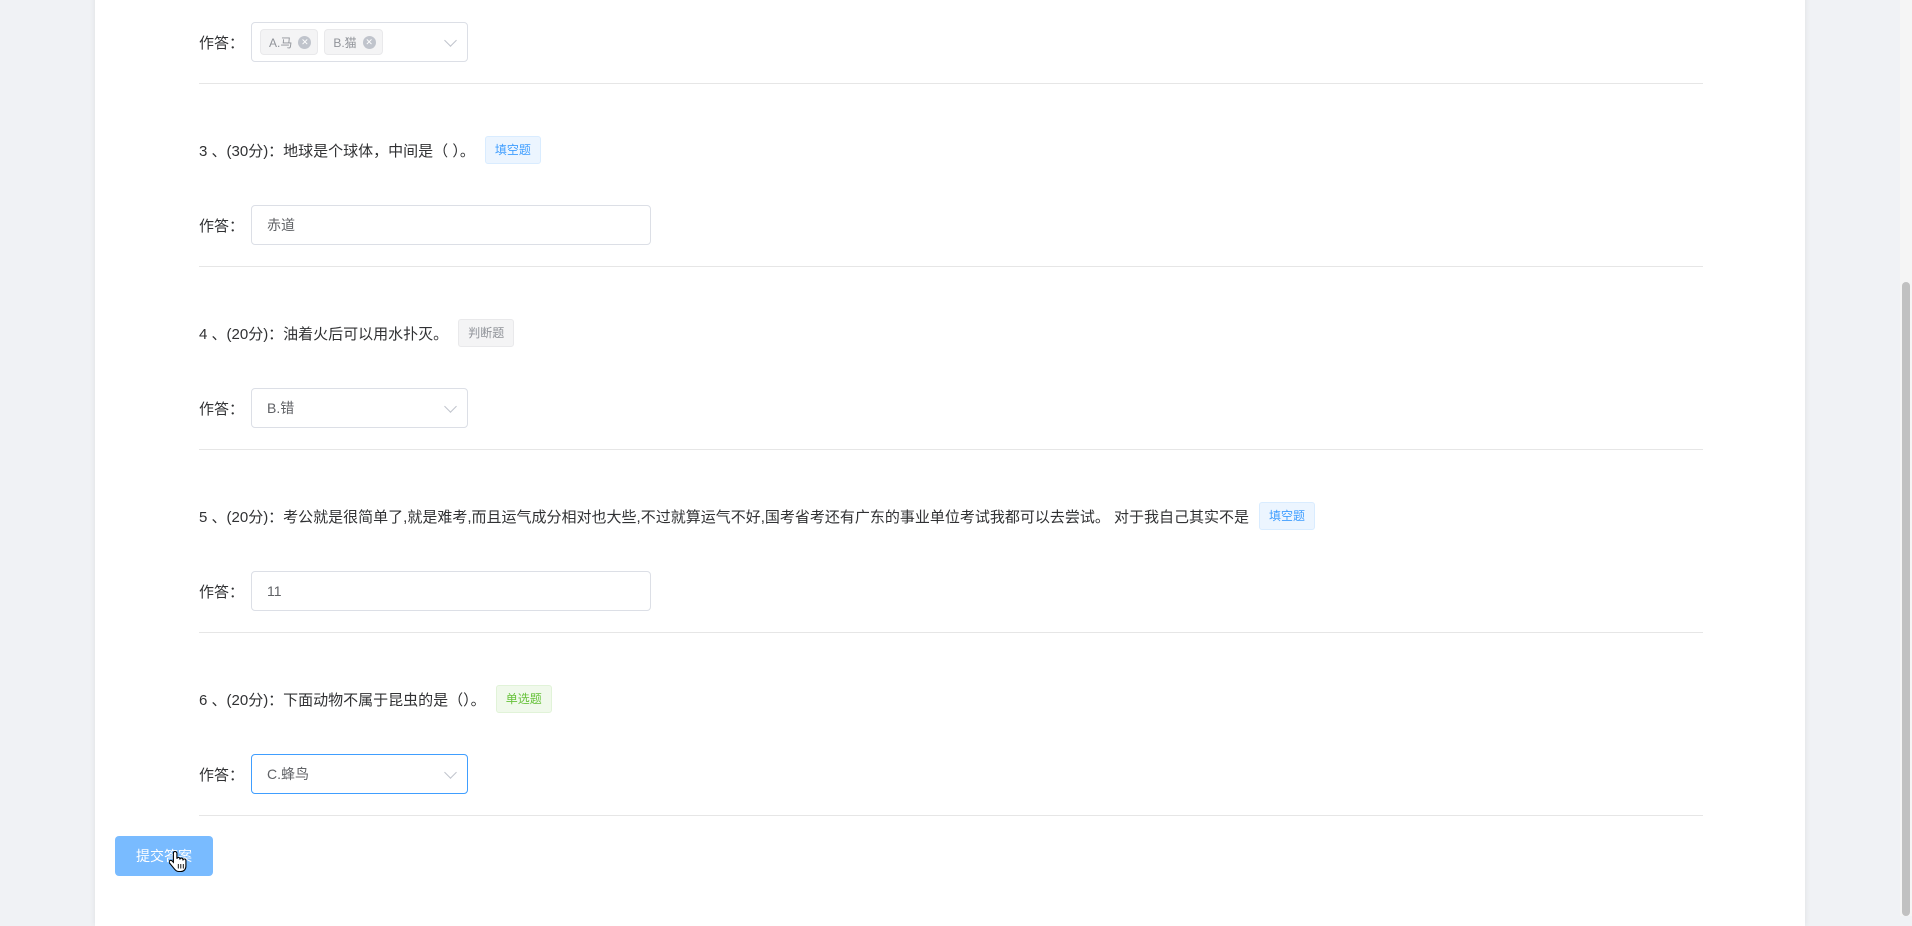 The height and width of the screenshot is (926, 1912). I want to click on answer-row: 作答： A.马 ✕ B.猫 ✕, so click(333, 42).